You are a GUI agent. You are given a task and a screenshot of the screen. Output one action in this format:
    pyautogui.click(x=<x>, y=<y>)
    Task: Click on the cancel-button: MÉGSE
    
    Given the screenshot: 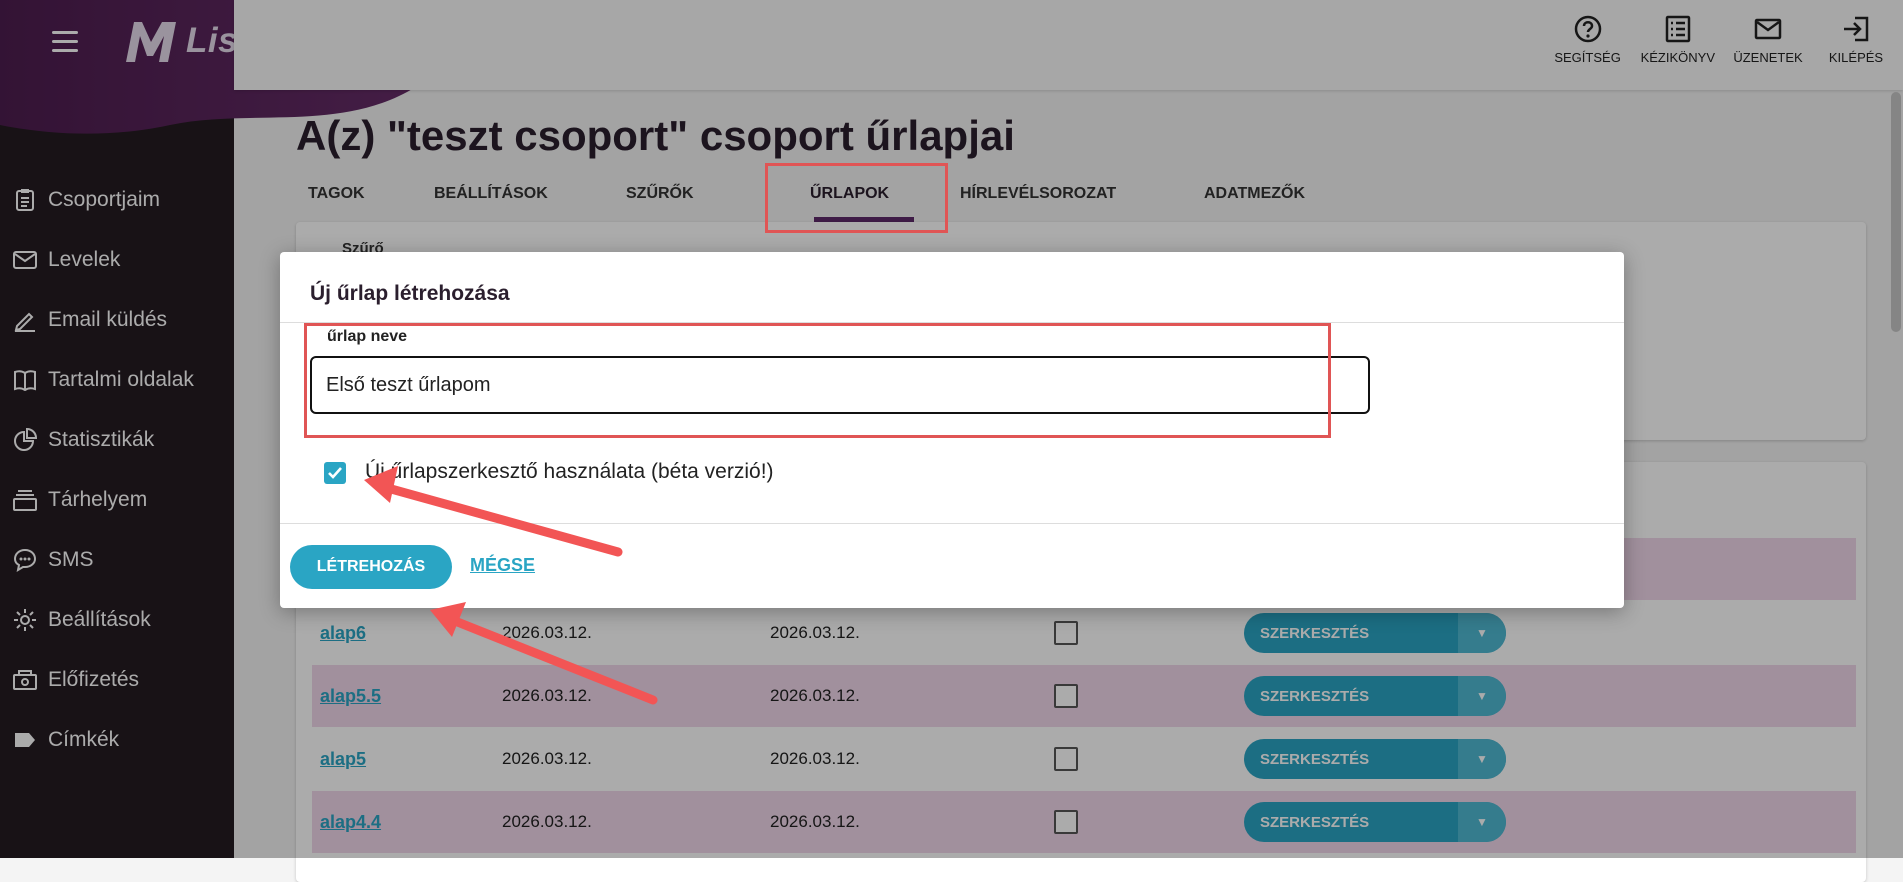 What is the action you would take?
    pyautogui.click(x=502, y=565)
    